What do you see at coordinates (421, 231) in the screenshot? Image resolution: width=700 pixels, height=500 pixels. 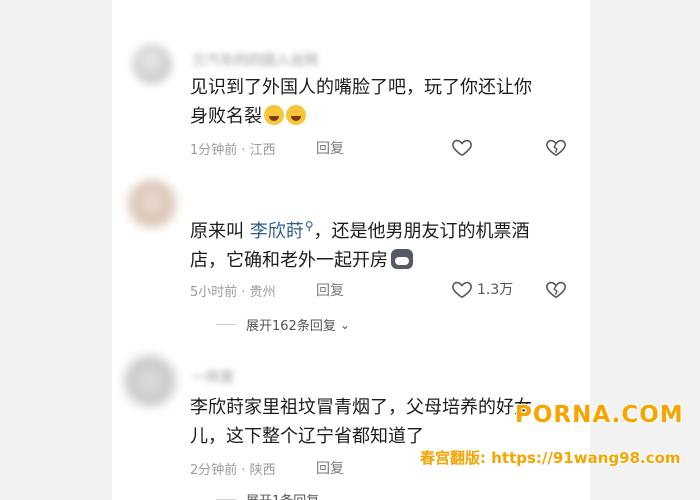 I see `comment-text-fragment: ，还是他男朋友订的机票酒` at bounding box center [421, 231].